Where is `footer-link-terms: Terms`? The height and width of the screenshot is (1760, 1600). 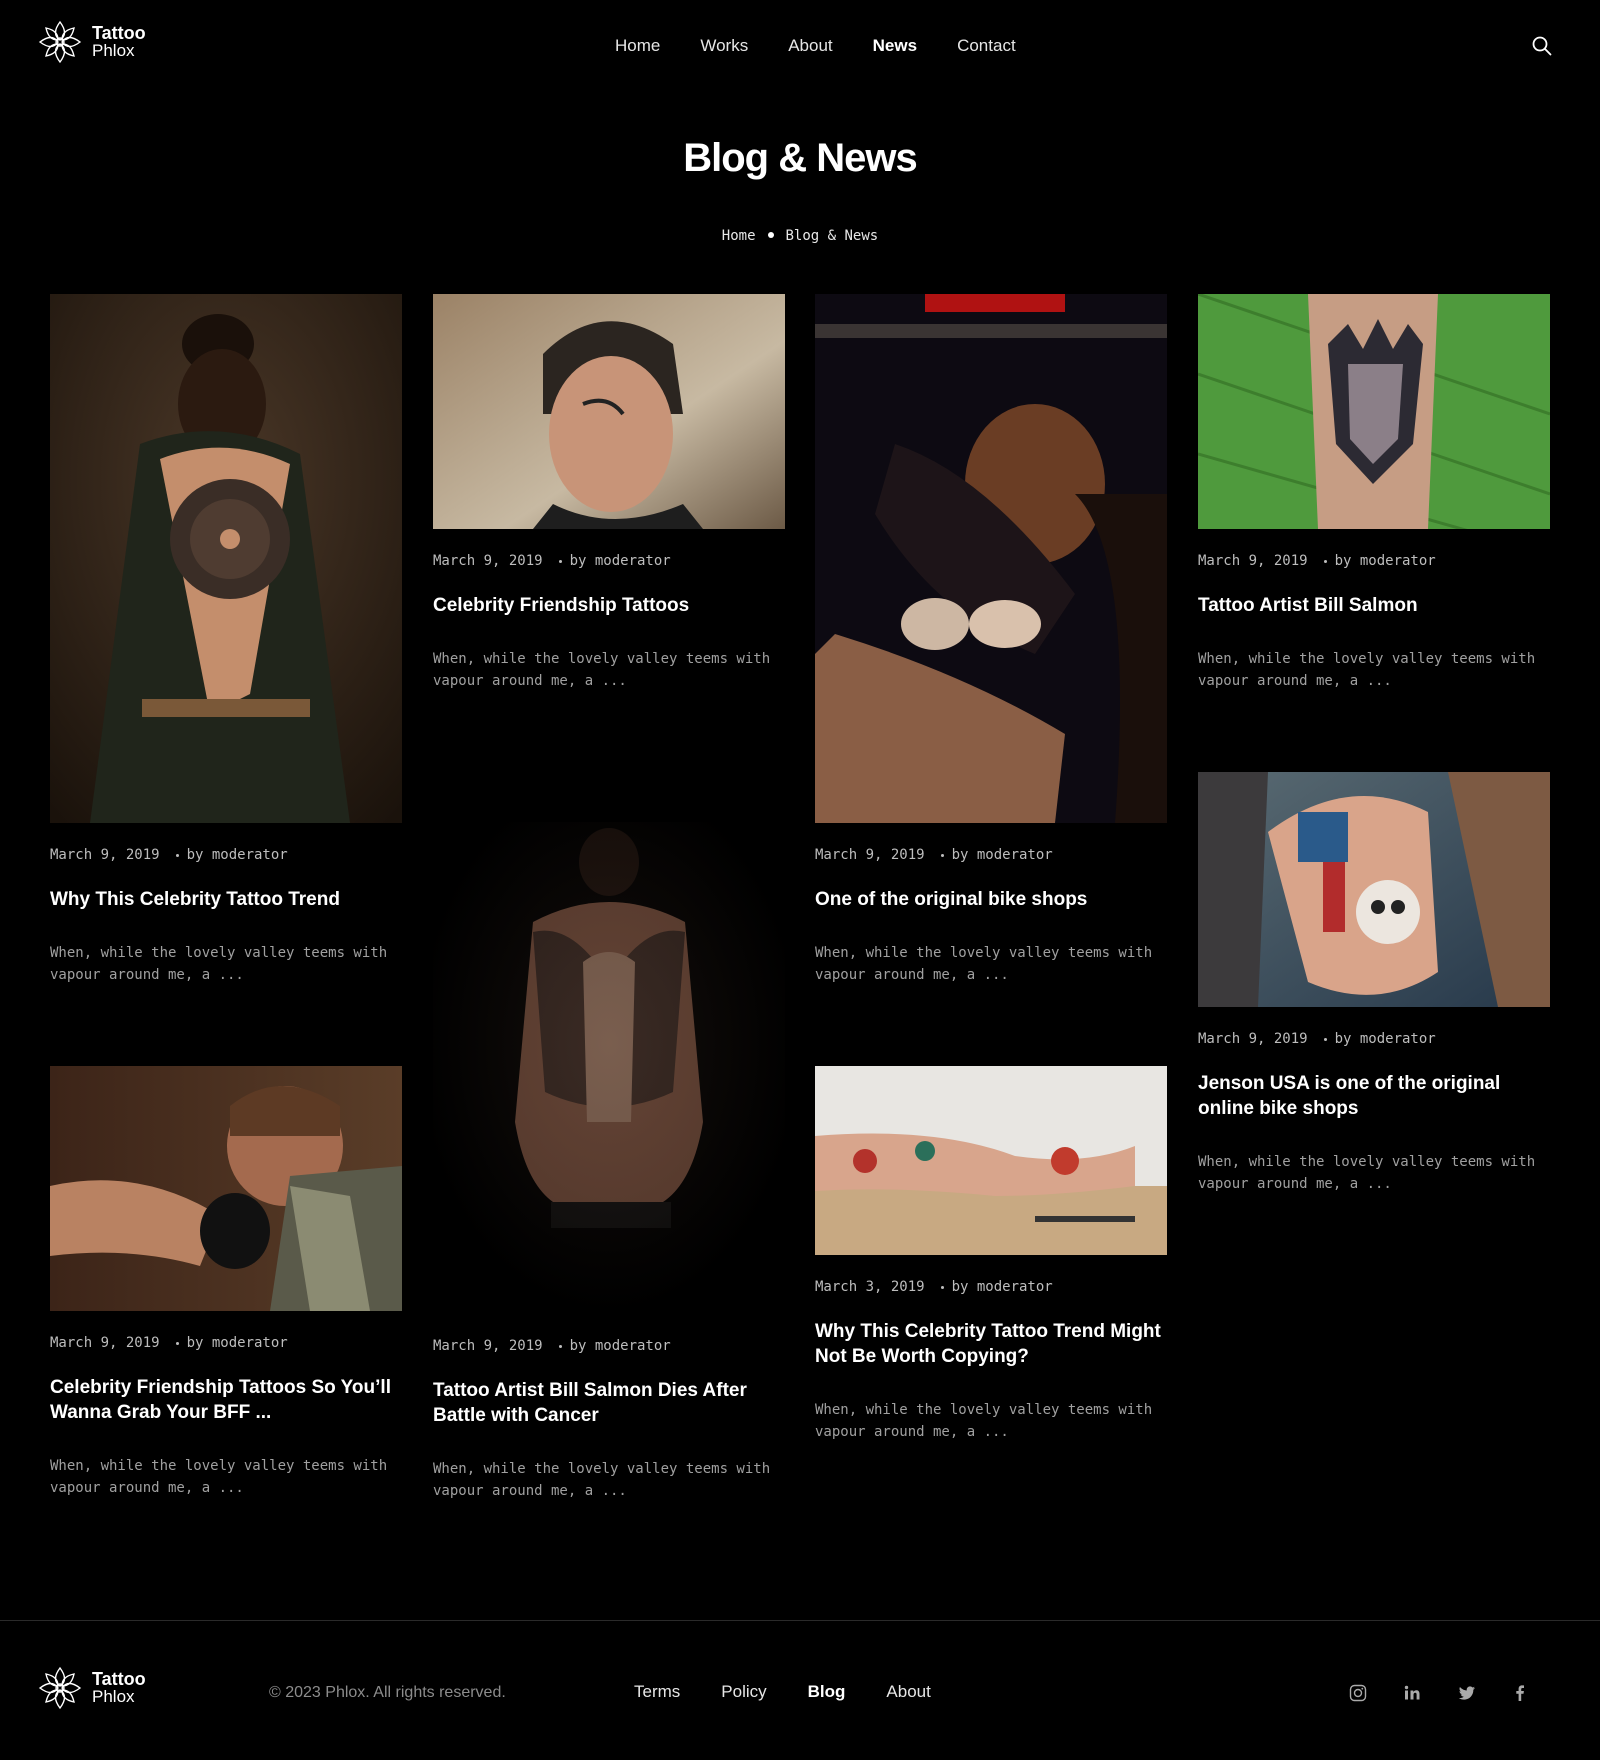 footer-link-terms: Terms is located at coordinates (657, 1692).